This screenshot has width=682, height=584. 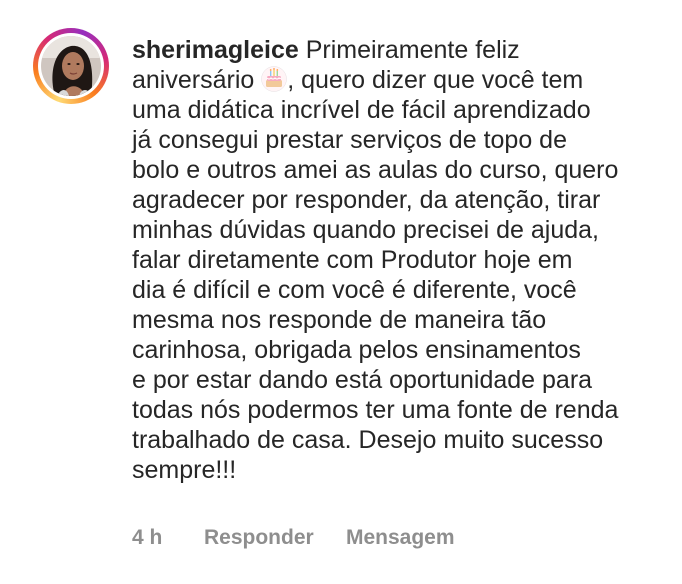 I want to click on birthday-cake-icon, so click(x=274, y=79).